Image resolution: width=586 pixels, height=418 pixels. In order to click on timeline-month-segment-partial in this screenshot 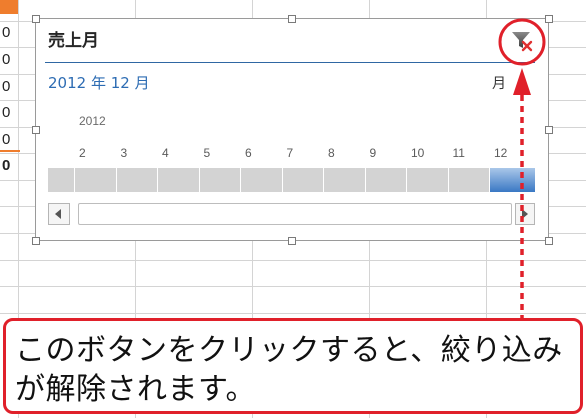, I will do `click(61, 180)`.